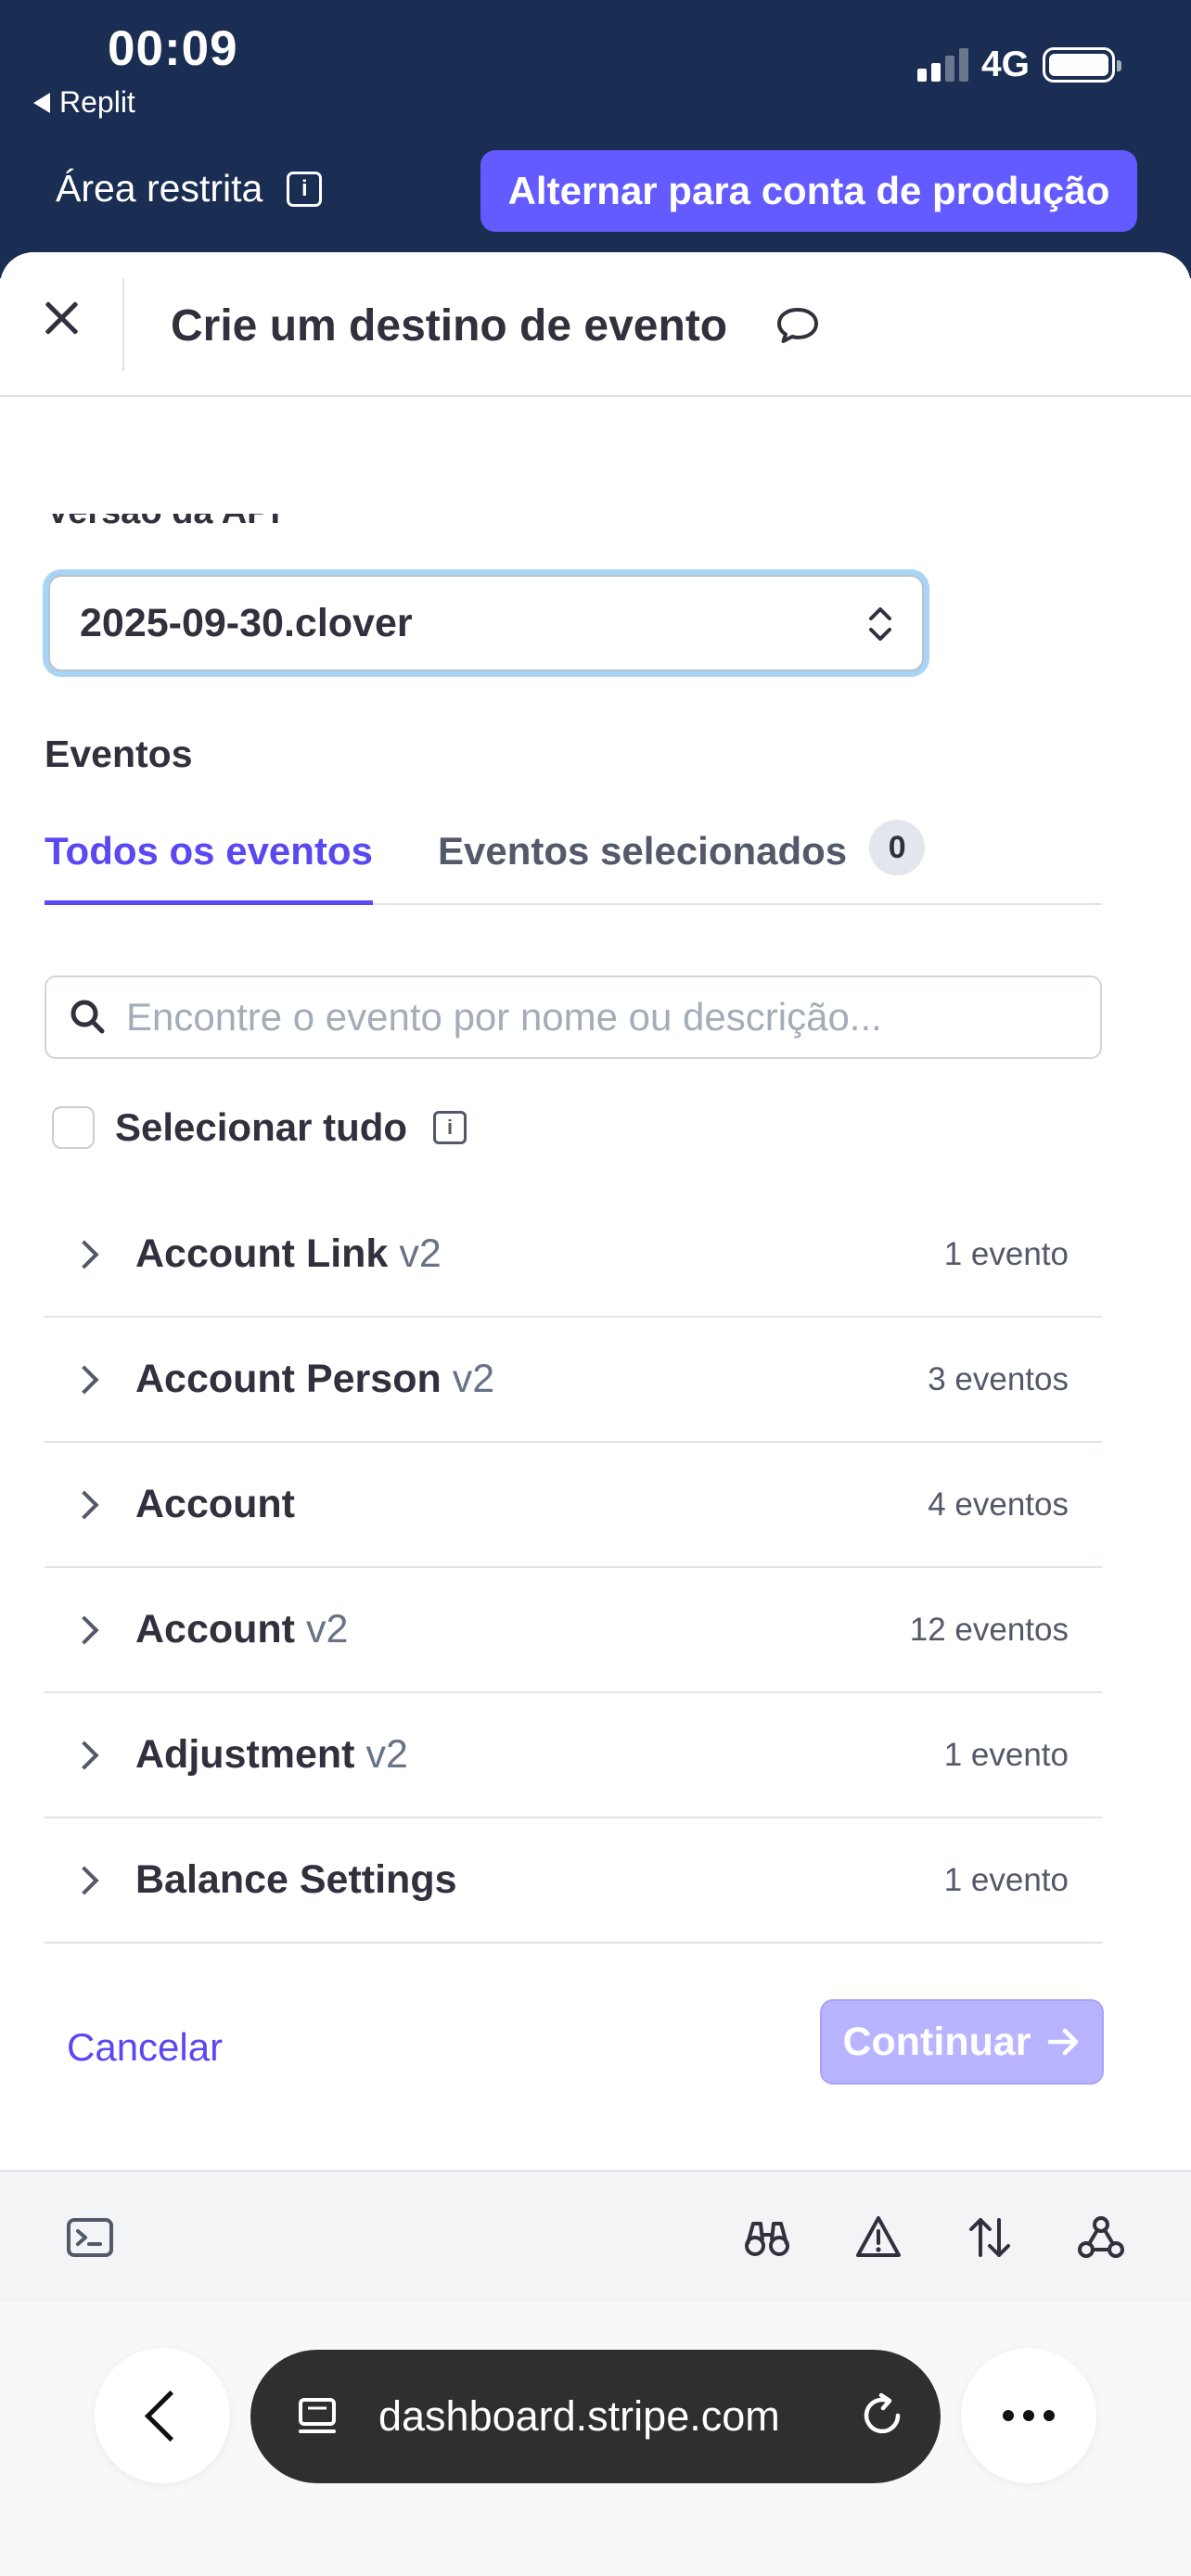  Describe the element at coordinates (590, 1017) in the screenshot. I see `event-search-input` at that location.